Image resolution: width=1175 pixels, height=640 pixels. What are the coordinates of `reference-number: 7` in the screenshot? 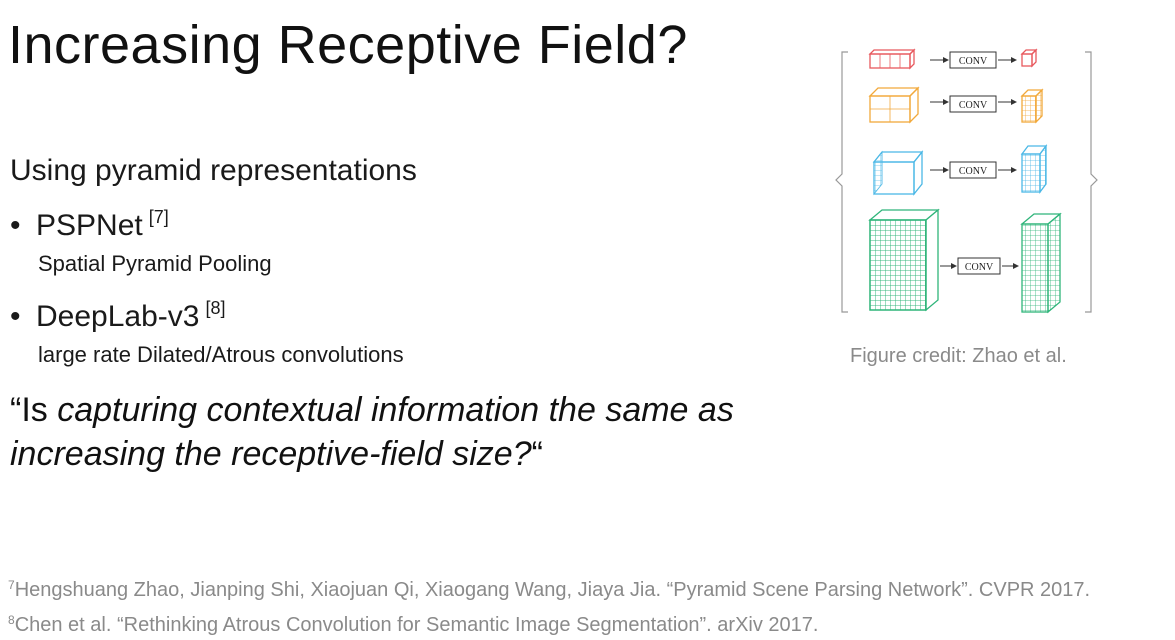 It's located at (11, 585).